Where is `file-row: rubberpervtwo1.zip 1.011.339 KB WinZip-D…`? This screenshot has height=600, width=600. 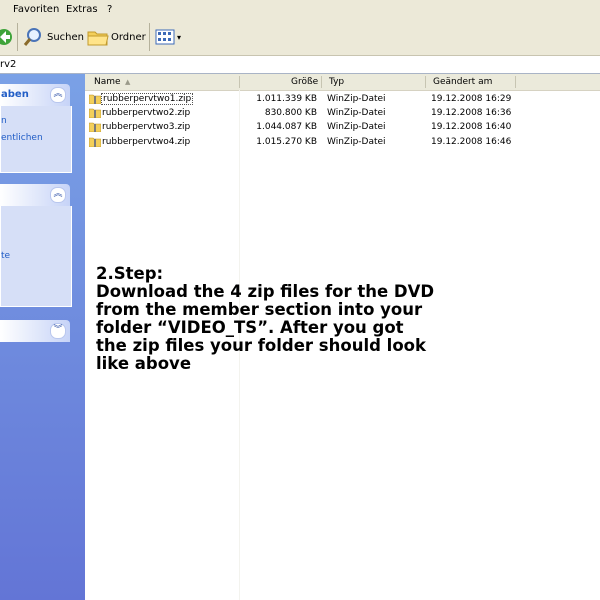 file-row: rubberpervtwo1.zip 1.011.339 KB WinZip-D… is located at coordinates (342, 100).